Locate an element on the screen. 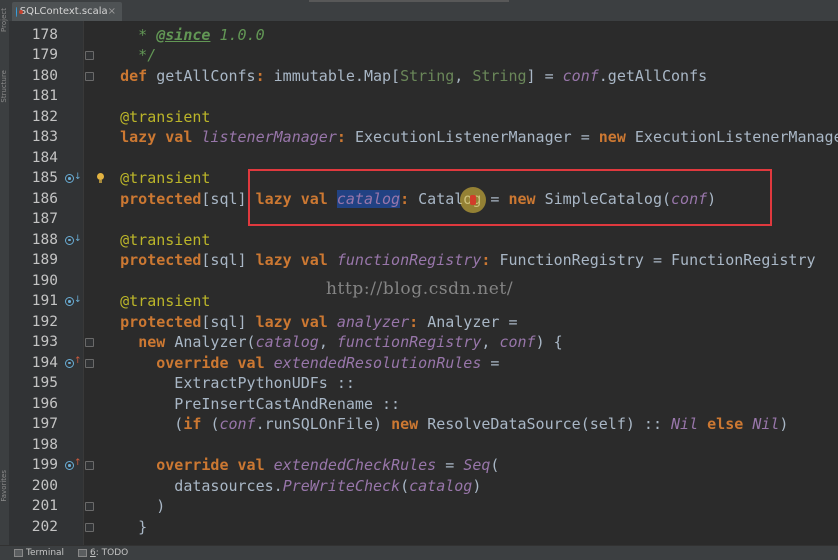 The image size is (838, 560). line-number: 194 is located at coordinates (44, 362).